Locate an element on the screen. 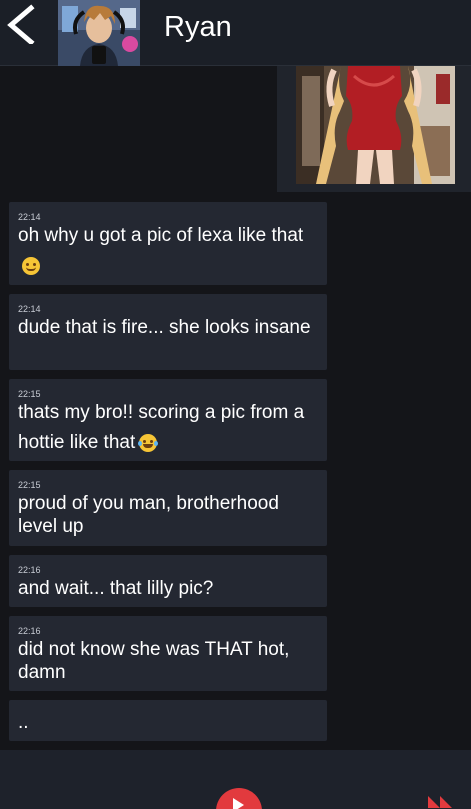  avatar is located at coordinates (99, 33).